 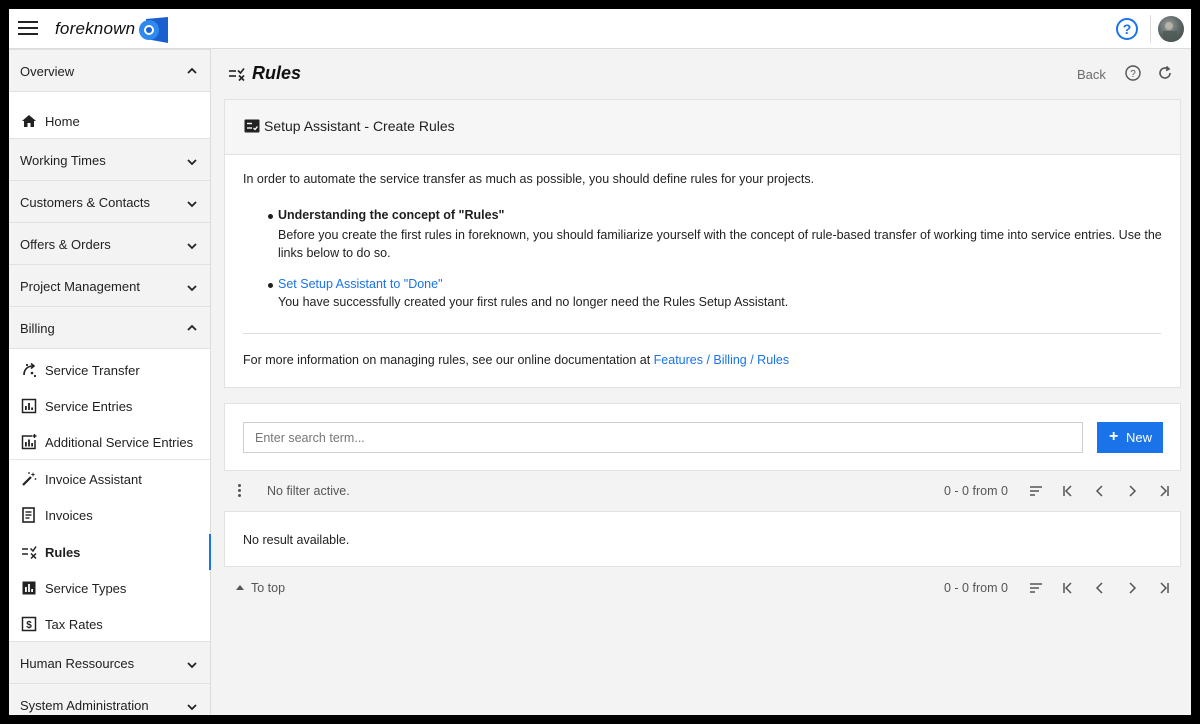 What do you see at coordinates (93, 479) in the screenshot?
I see `sidebar-item-label: Invoice Assistant` at bounding box center [93, 479].